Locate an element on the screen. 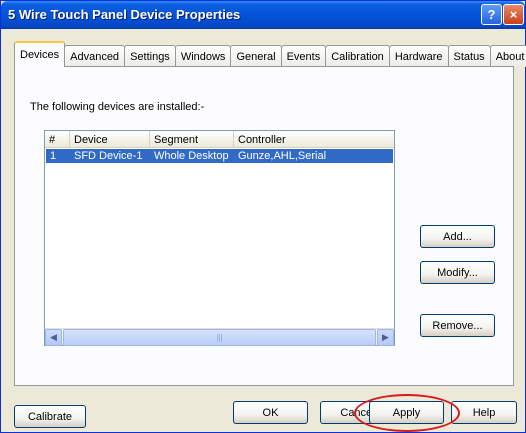 Image resolution: width=526 pixels, height=433 pixels. column-header-number: # is located at coordinates (57, 139).